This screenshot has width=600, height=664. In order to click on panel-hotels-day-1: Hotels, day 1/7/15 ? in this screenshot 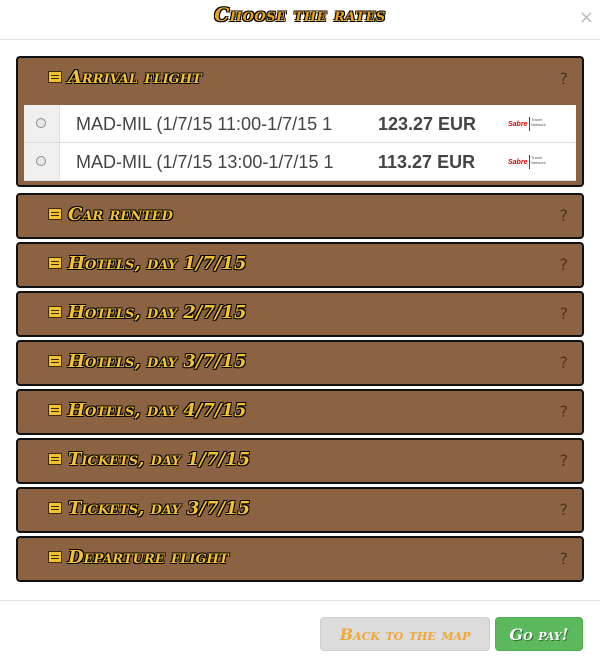, I will do `click(300, 265)`.